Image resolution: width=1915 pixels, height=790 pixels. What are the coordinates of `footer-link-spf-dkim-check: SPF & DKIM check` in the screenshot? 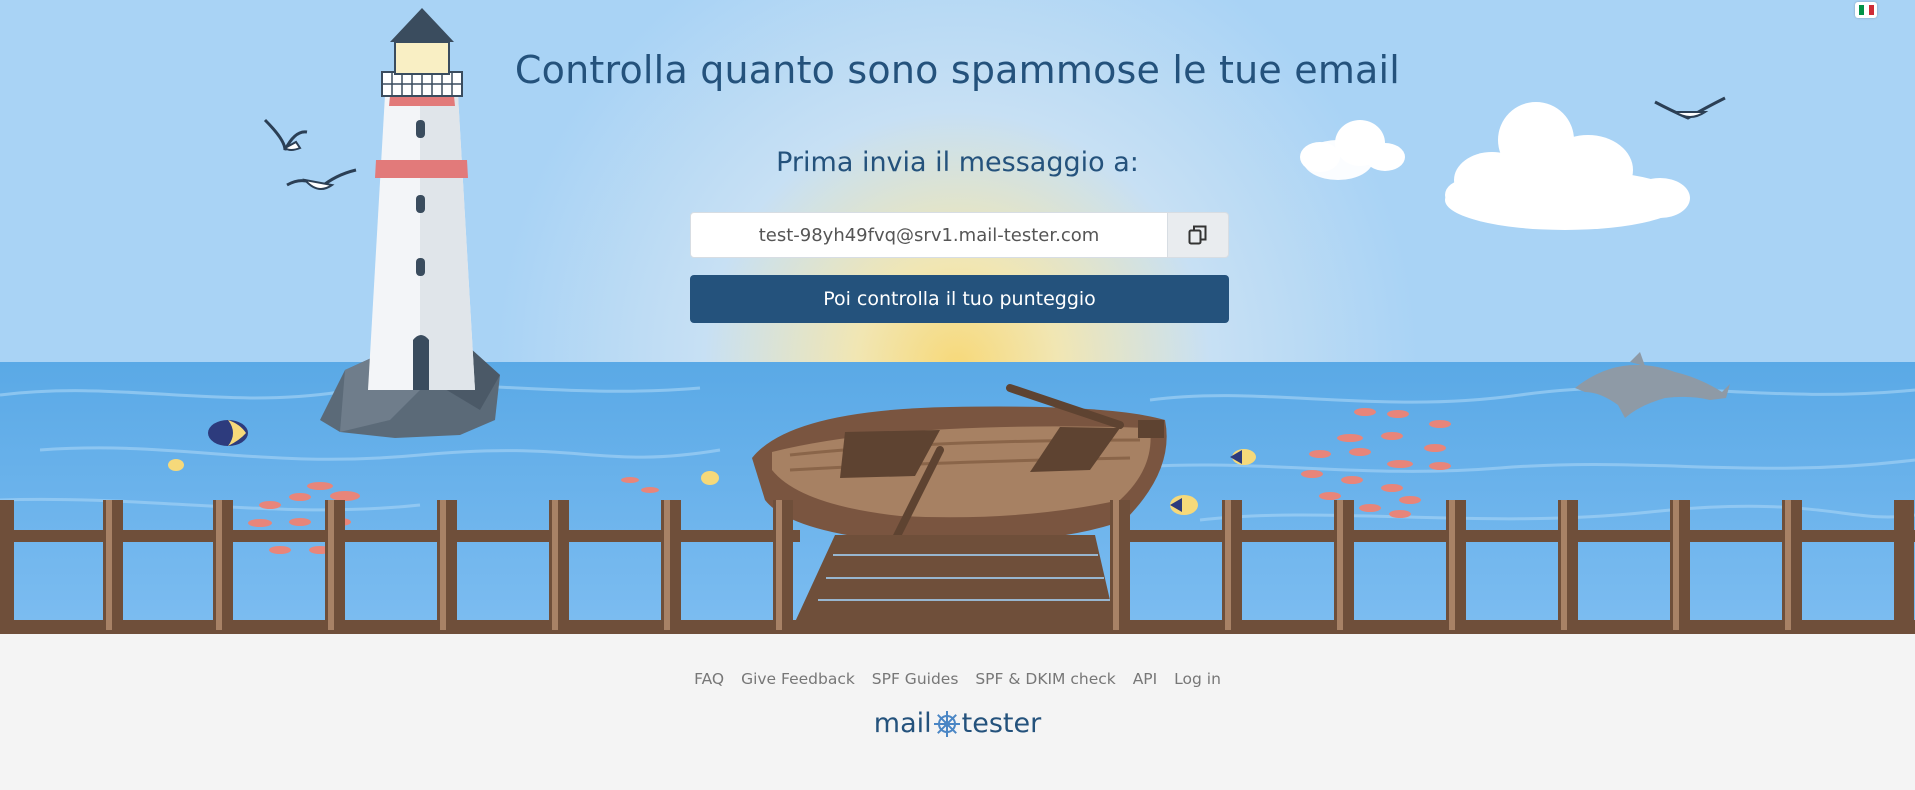 It's located at (1045, 679).